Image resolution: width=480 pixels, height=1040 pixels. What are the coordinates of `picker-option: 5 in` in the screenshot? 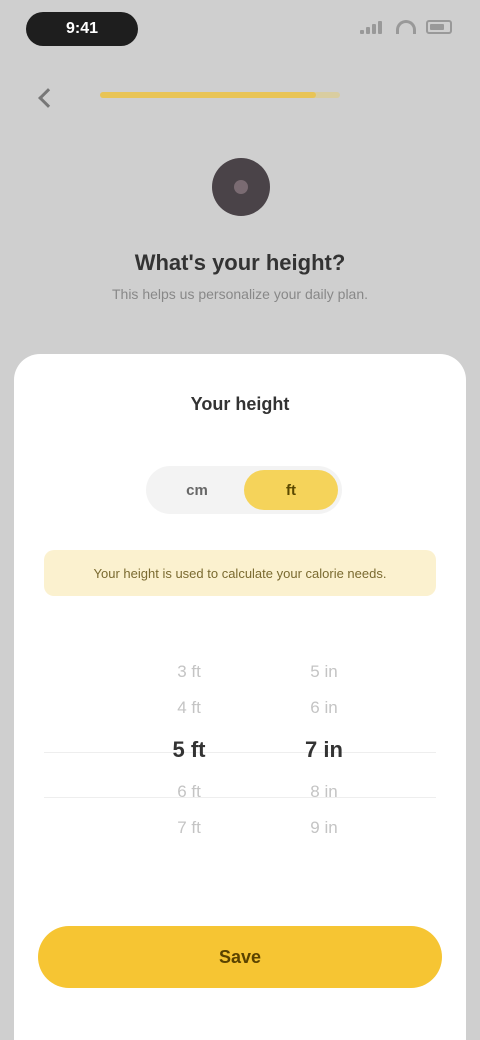 It's located at (323, 672).